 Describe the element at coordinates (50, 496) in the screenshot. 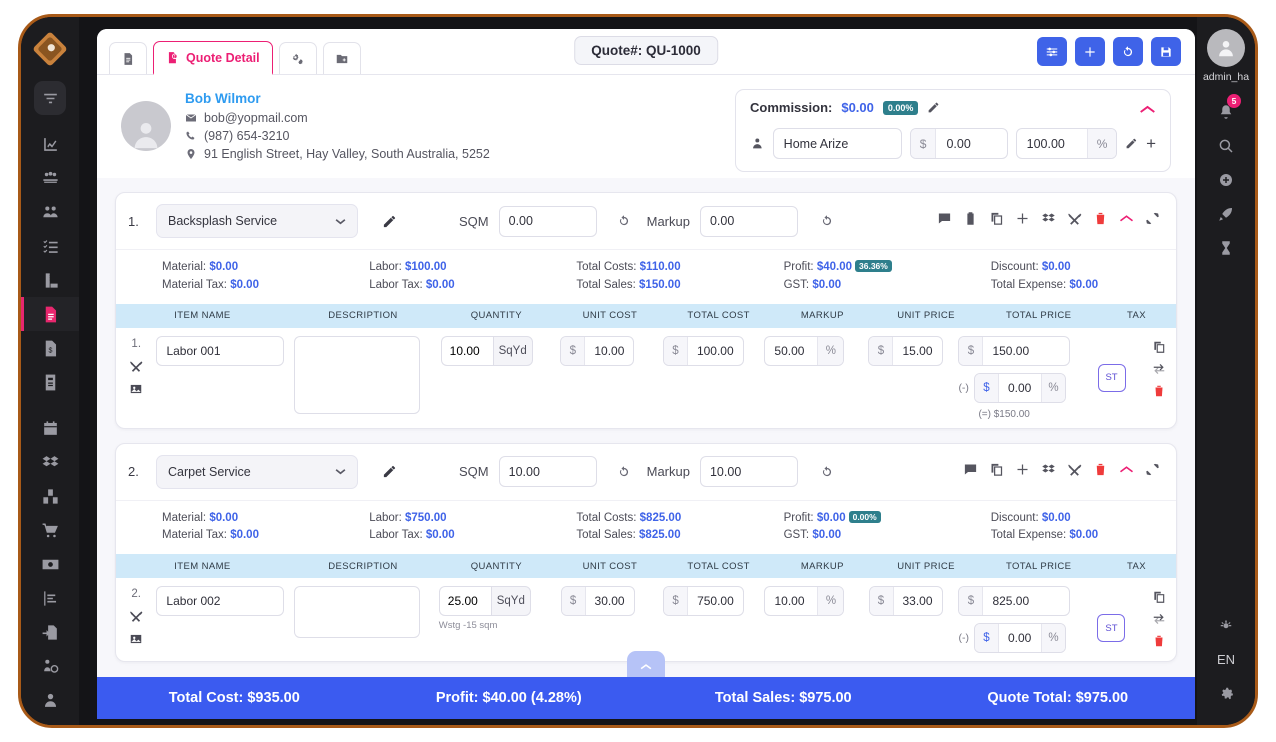

I see `sidebar-item-inventory` at that location.